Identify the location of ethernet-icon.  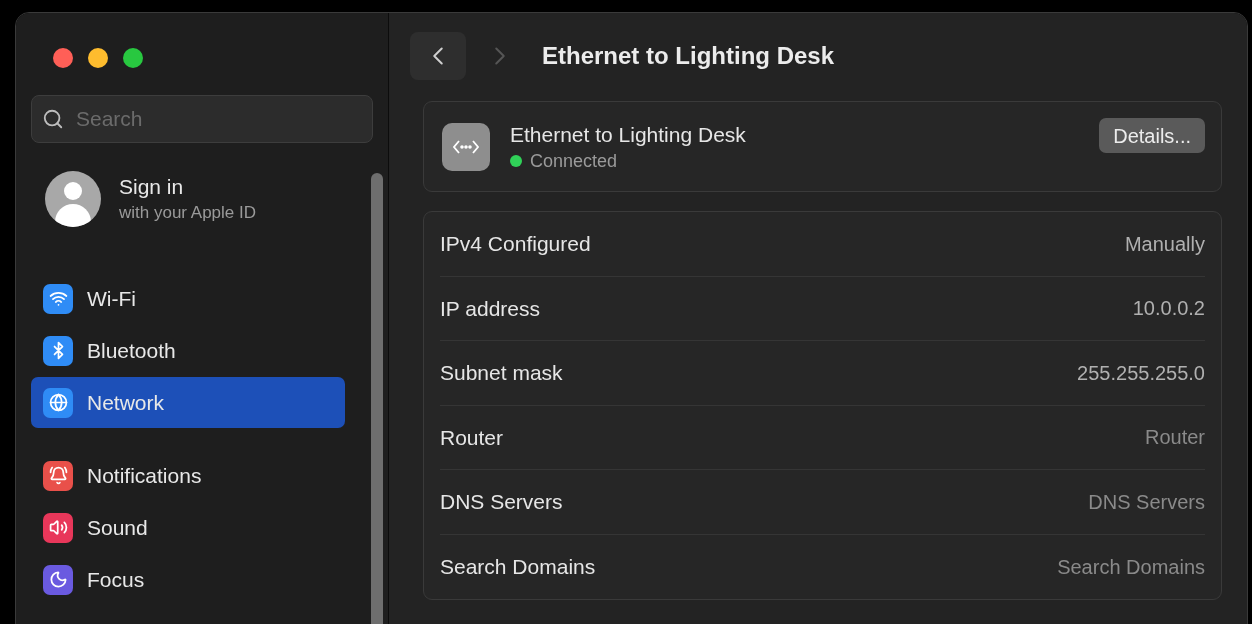
(466, 146).